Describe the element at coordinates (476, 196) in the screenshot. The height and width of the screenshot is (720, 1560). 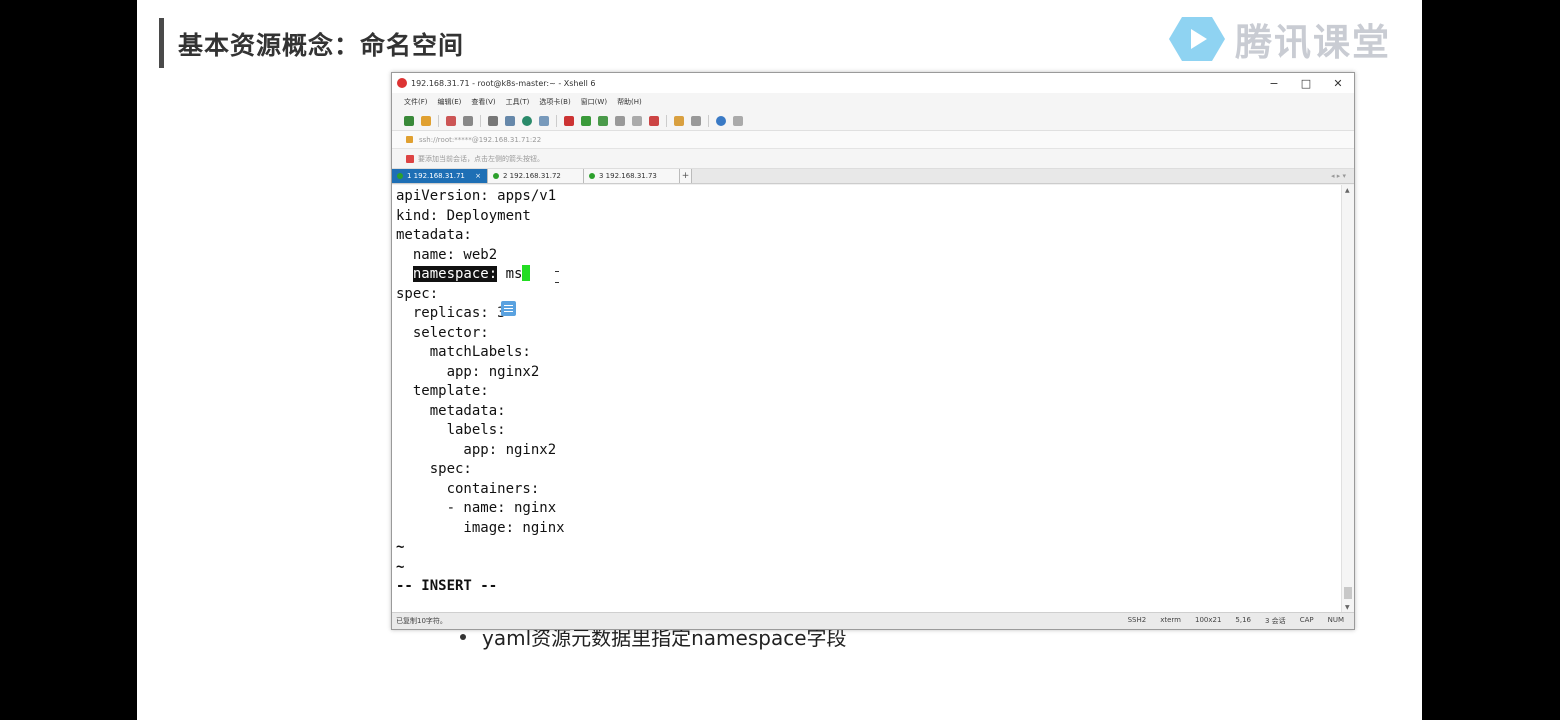
I see `terminal-line: apiVersion: apps/v1` at that location.